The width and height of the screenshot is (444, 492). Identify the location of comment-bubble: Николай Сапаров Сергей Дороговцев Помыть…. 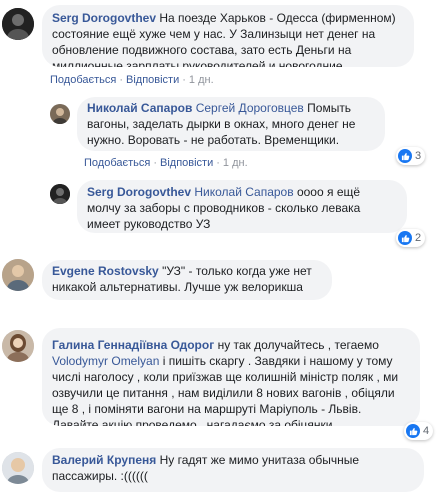
(231, 124).